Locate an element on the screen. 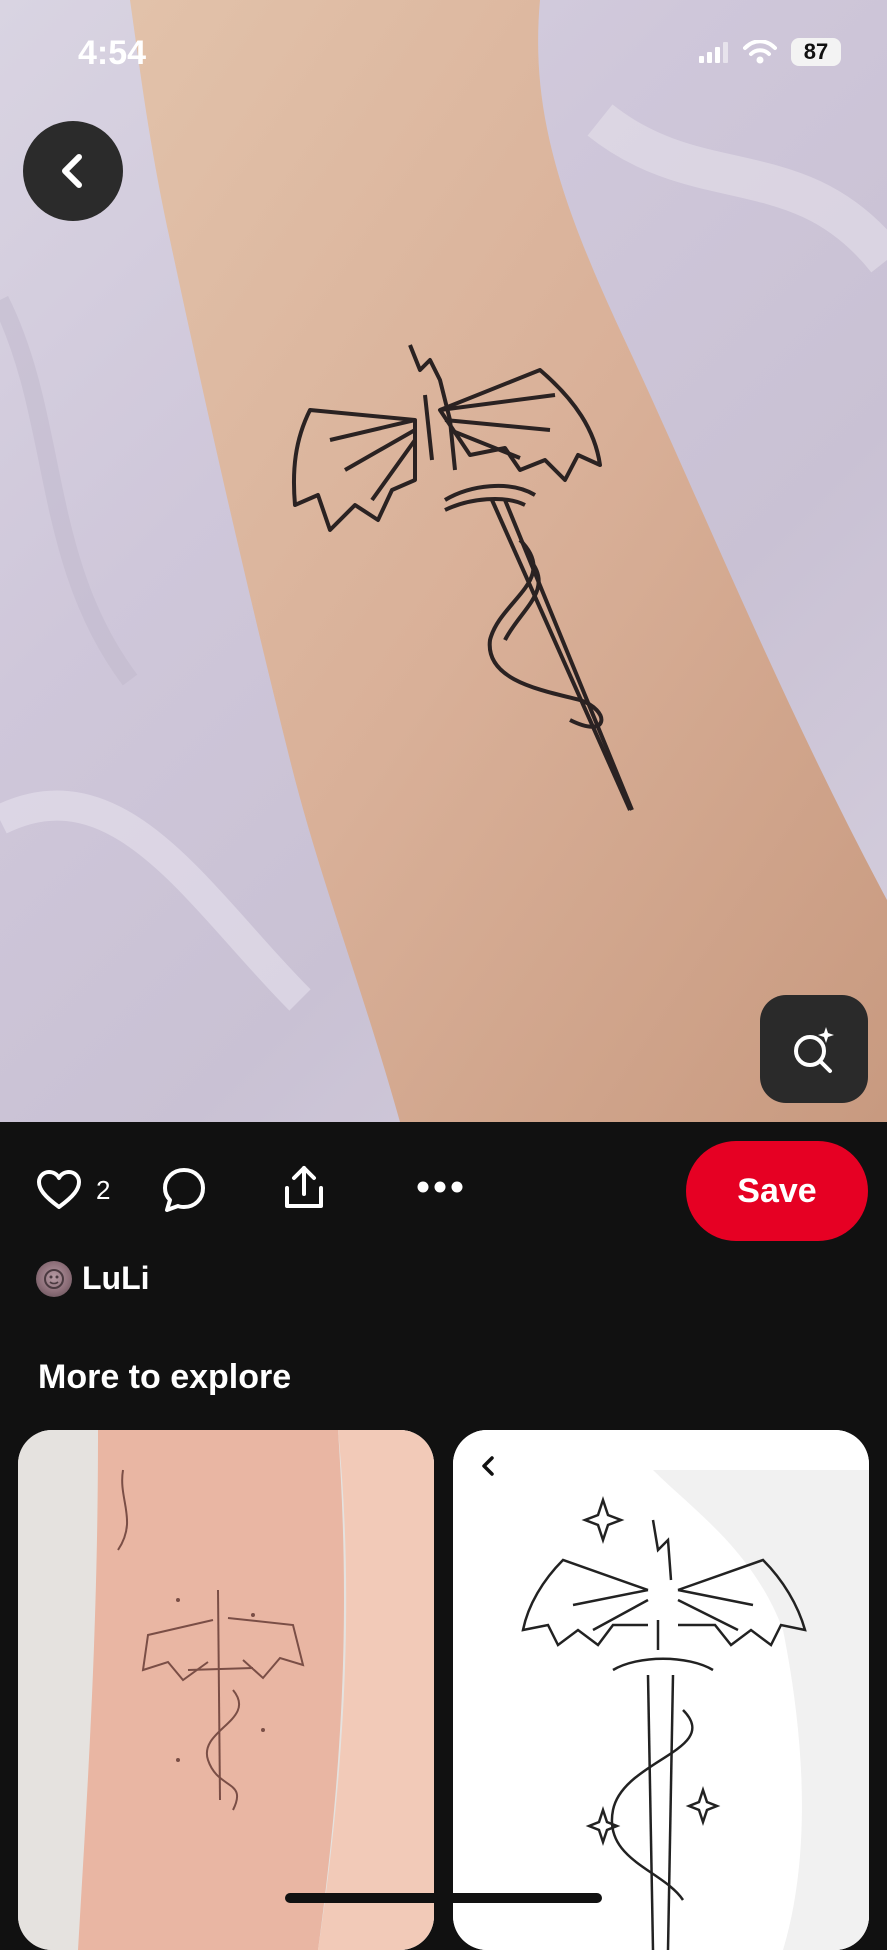 Image resolution: width=887 pixels, height=1950 pixels. home-indicator is located at coordinates (443, 1898).